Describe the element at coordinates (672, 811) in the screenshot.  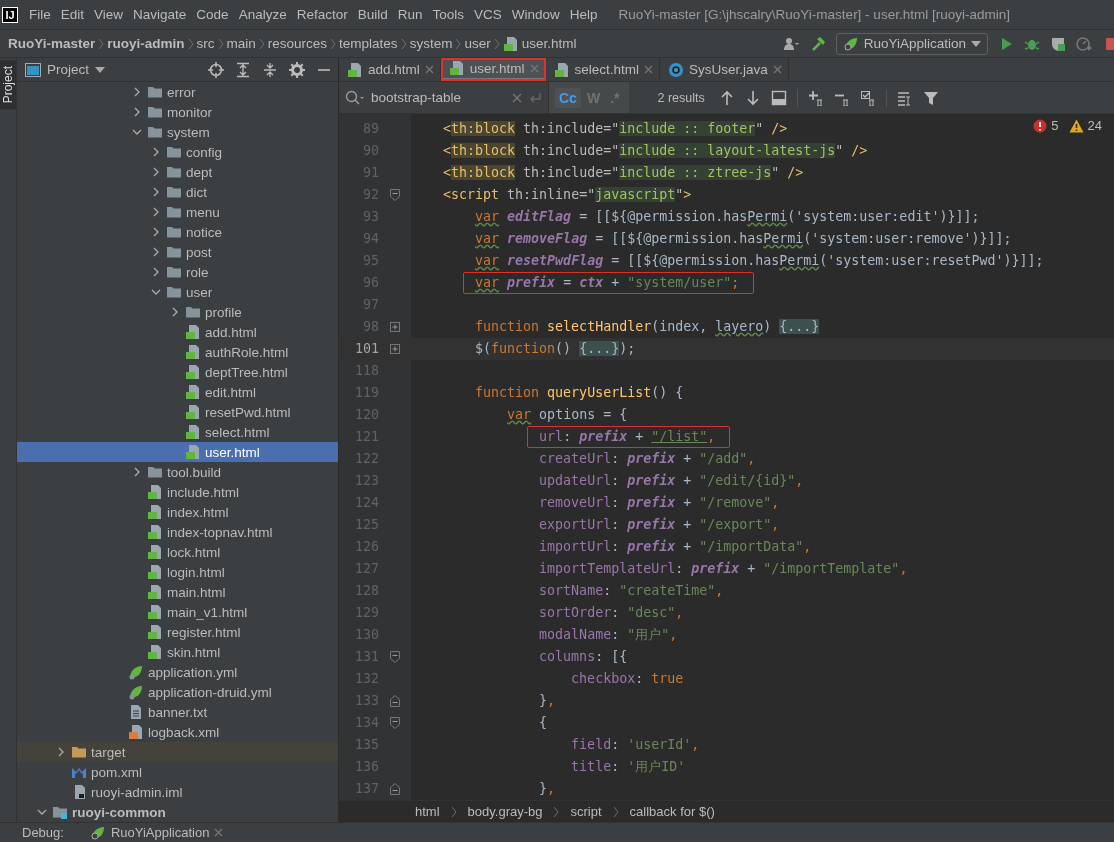
I see `breadcrumb-item: callback for $()` at that location.